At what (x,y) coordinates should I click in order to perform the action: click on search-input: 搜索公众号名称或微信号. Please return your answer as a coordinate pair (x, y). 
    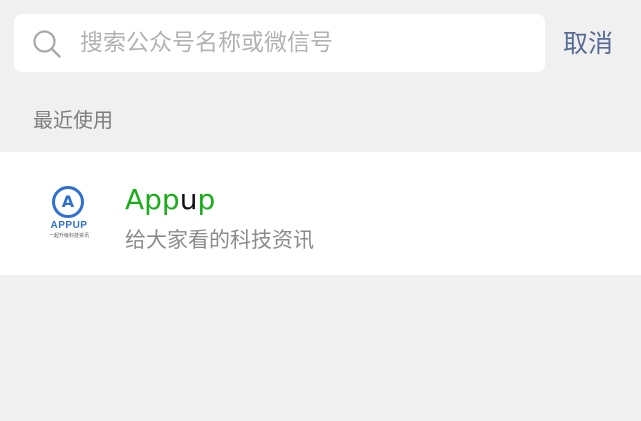
    Looking at the image, I should click on (279, 43).